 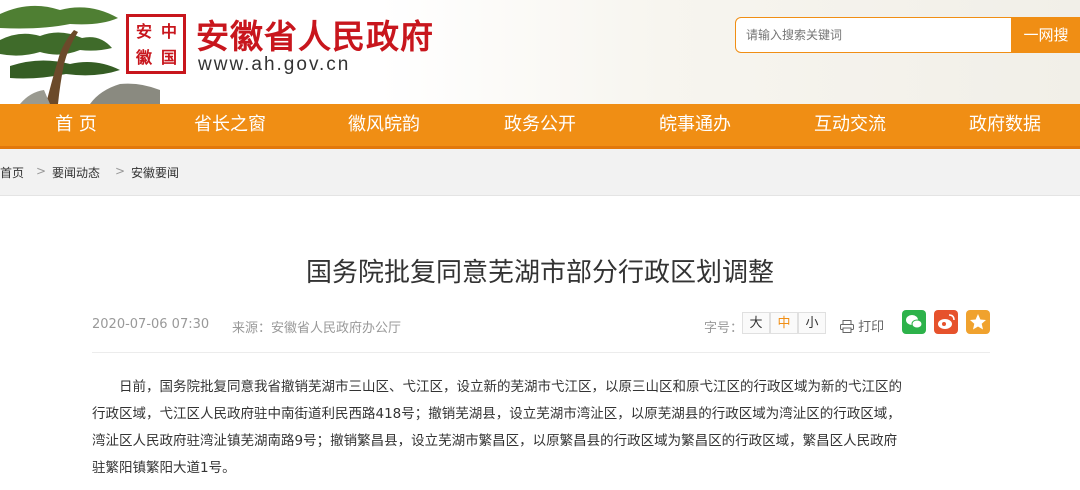 I want to click on breadcrumb-home: 首页, so click(x=12, y=172).